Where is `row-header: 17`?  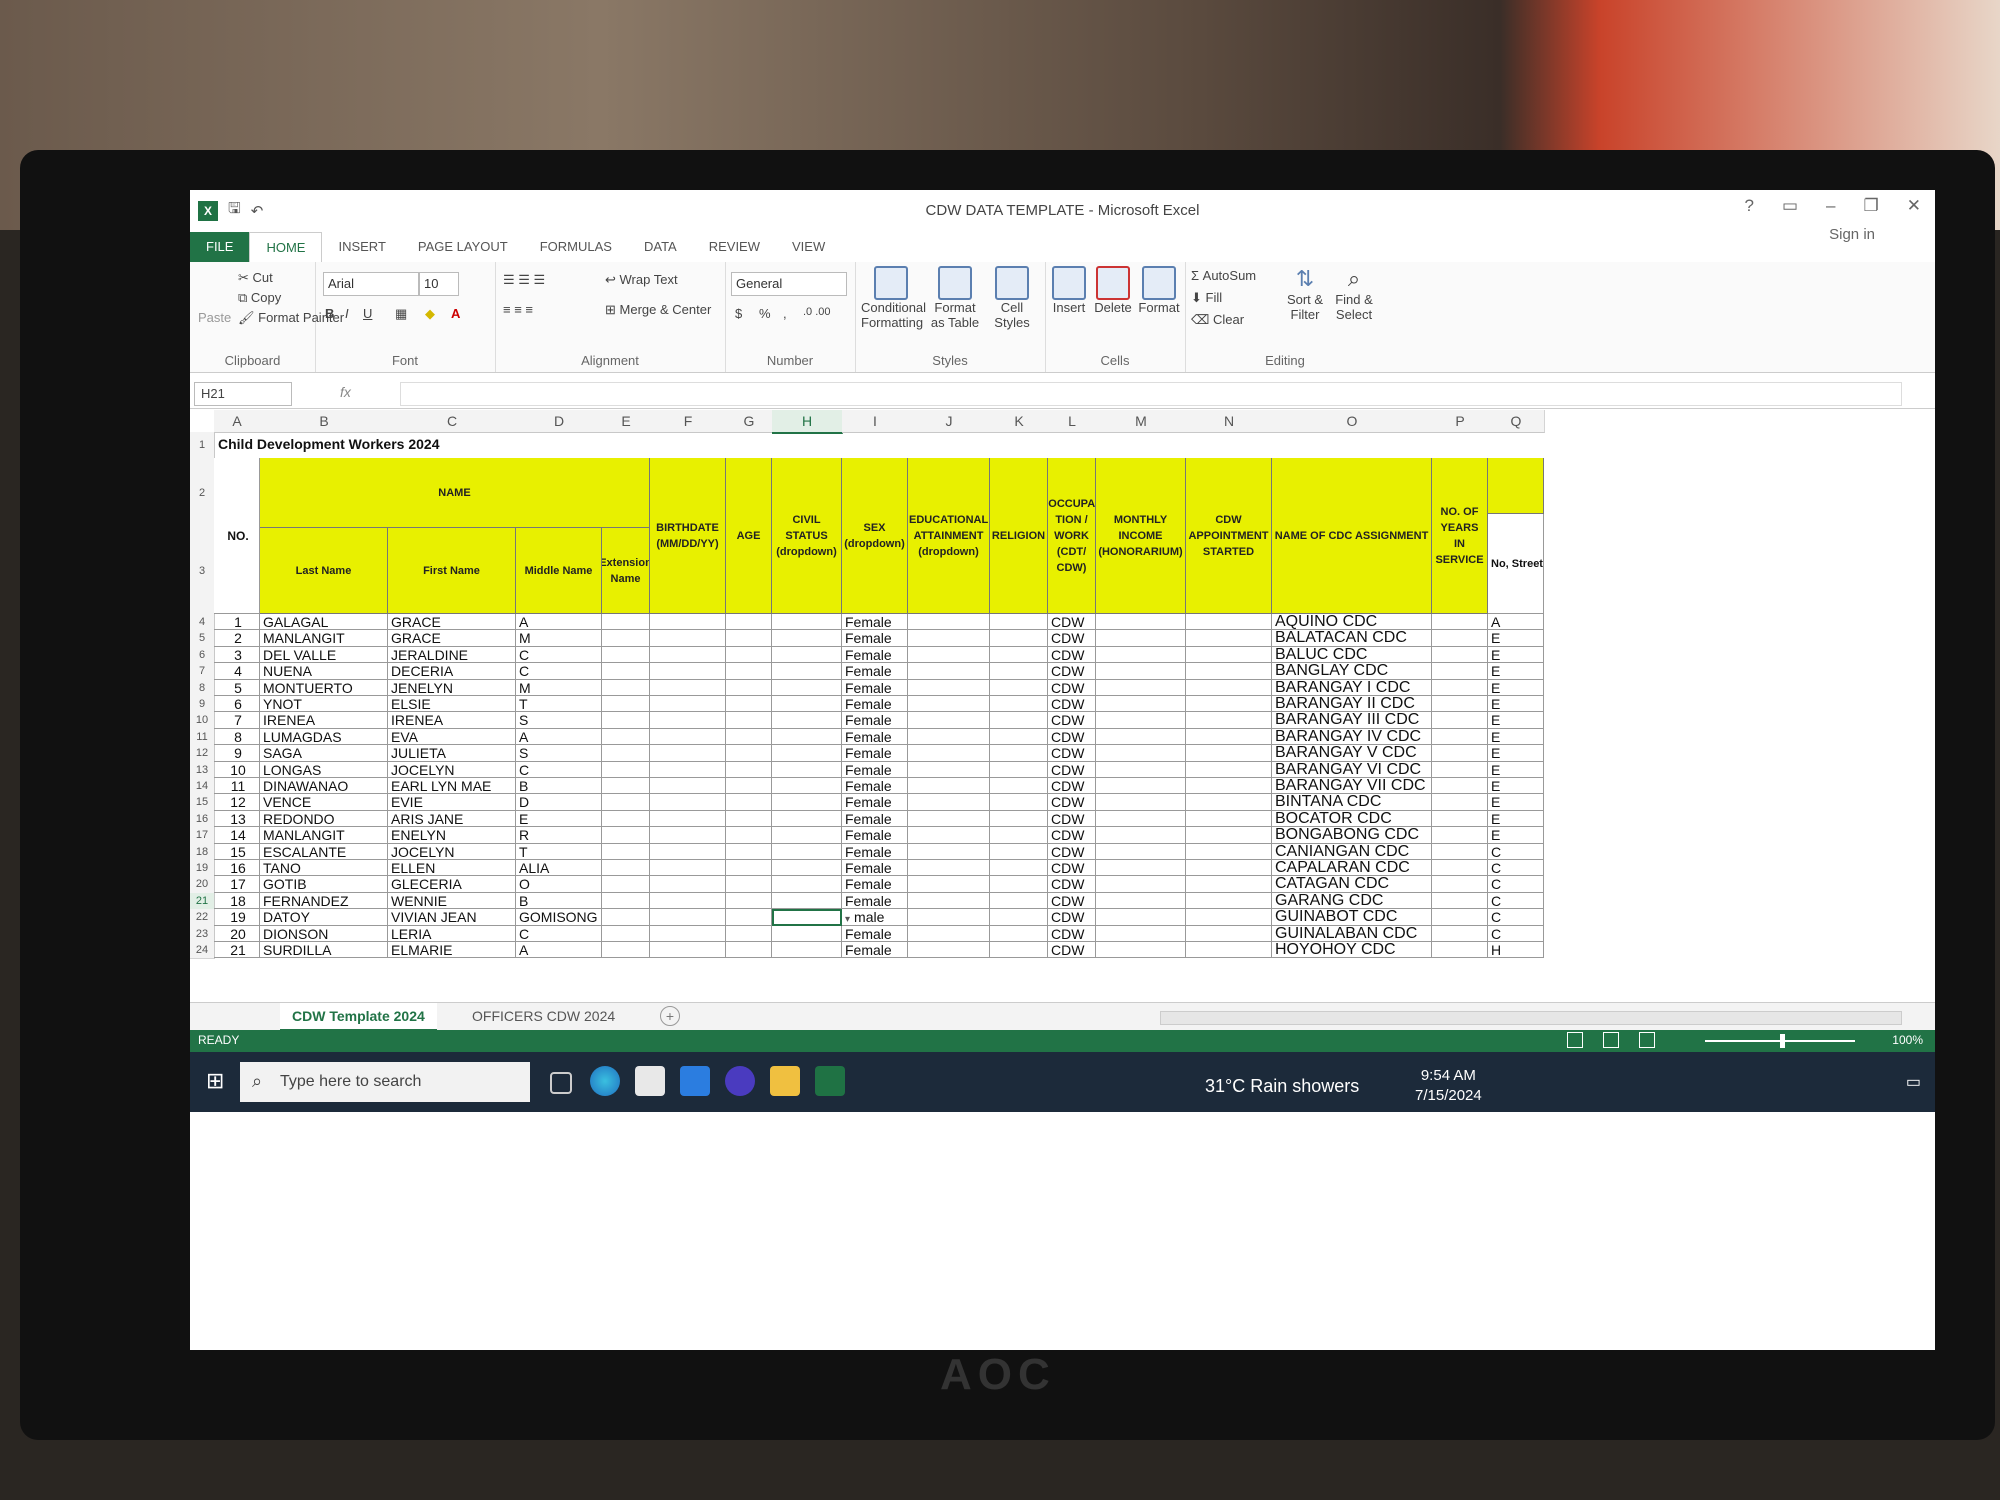
row-header: 17 is located at coordinates (202, 836).